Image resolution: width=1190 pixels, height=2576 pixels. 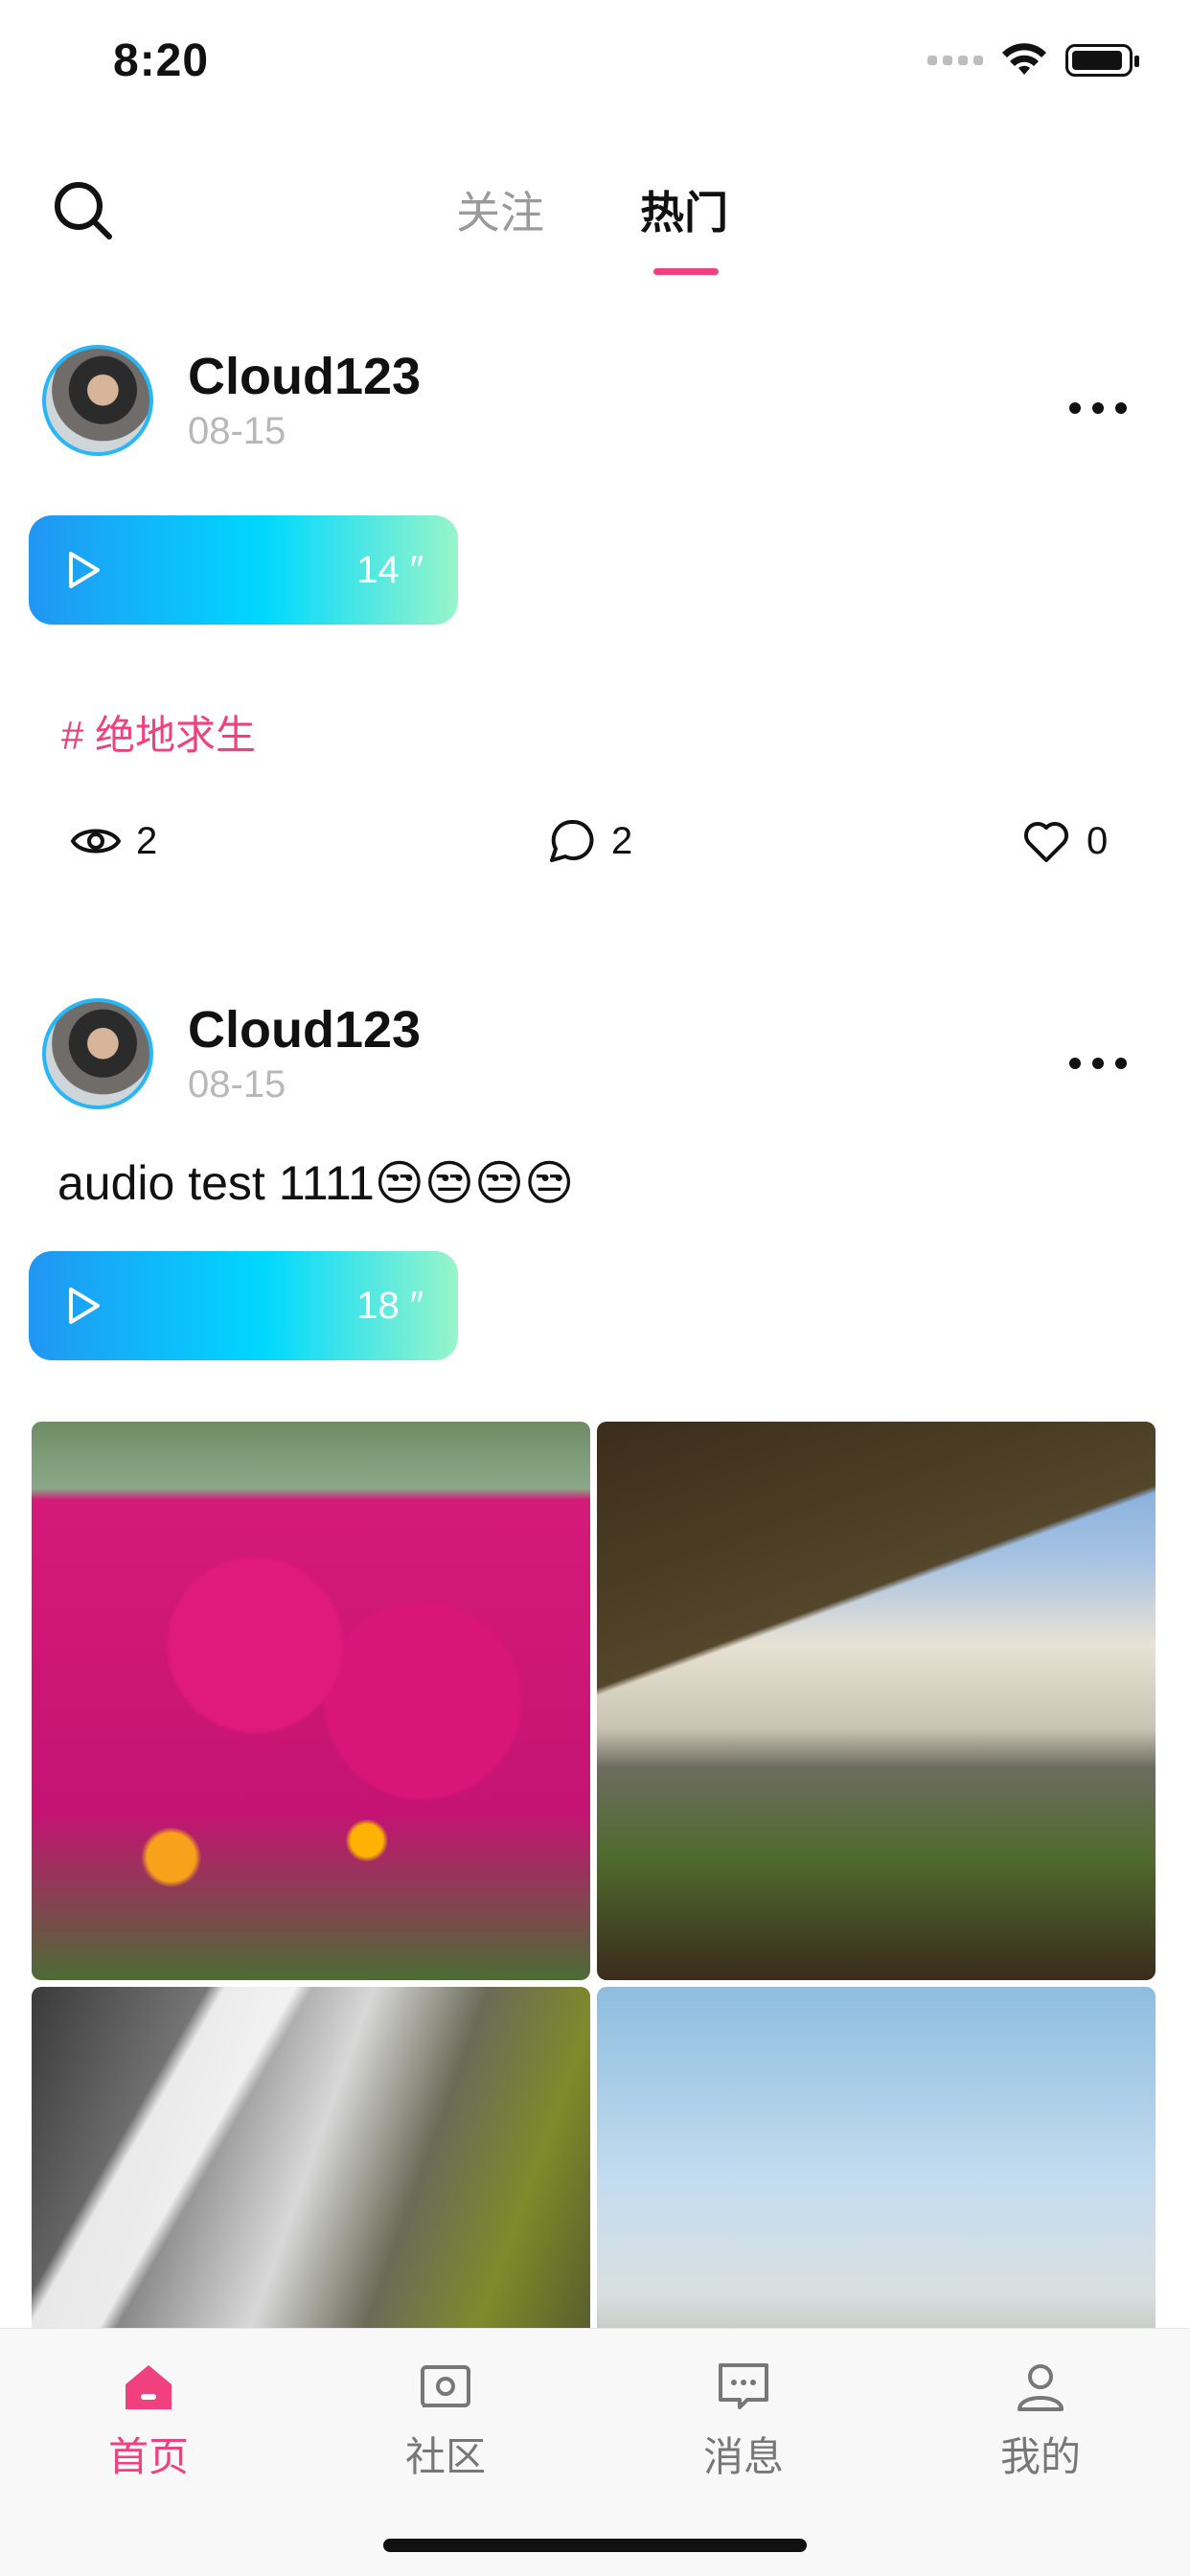 I want to click on like-button: 0, so click(x=1064, y=841).